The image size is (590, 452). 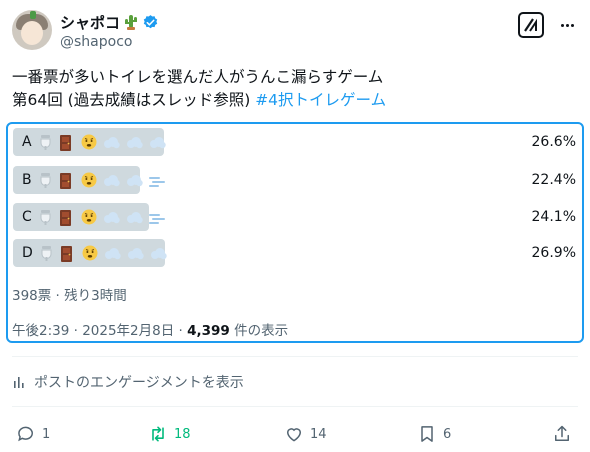 What do you see at coordinates (553, 142) in the screenshot?
I see `poll-option-percent: 26.6%` at bounding box center [553, 142].